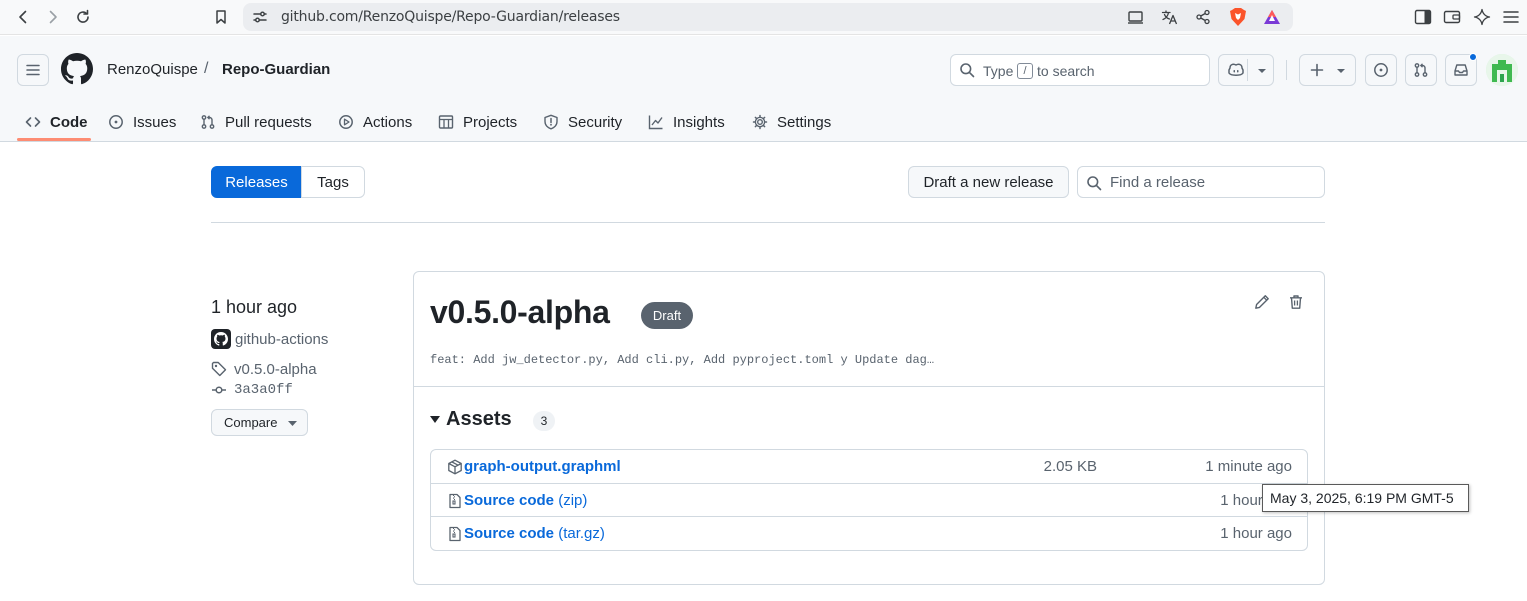  What do you see at coordinates (490, 122) in the screenshot?
I see `tab-projects-label: Projects` at bounding box center [490, 122].